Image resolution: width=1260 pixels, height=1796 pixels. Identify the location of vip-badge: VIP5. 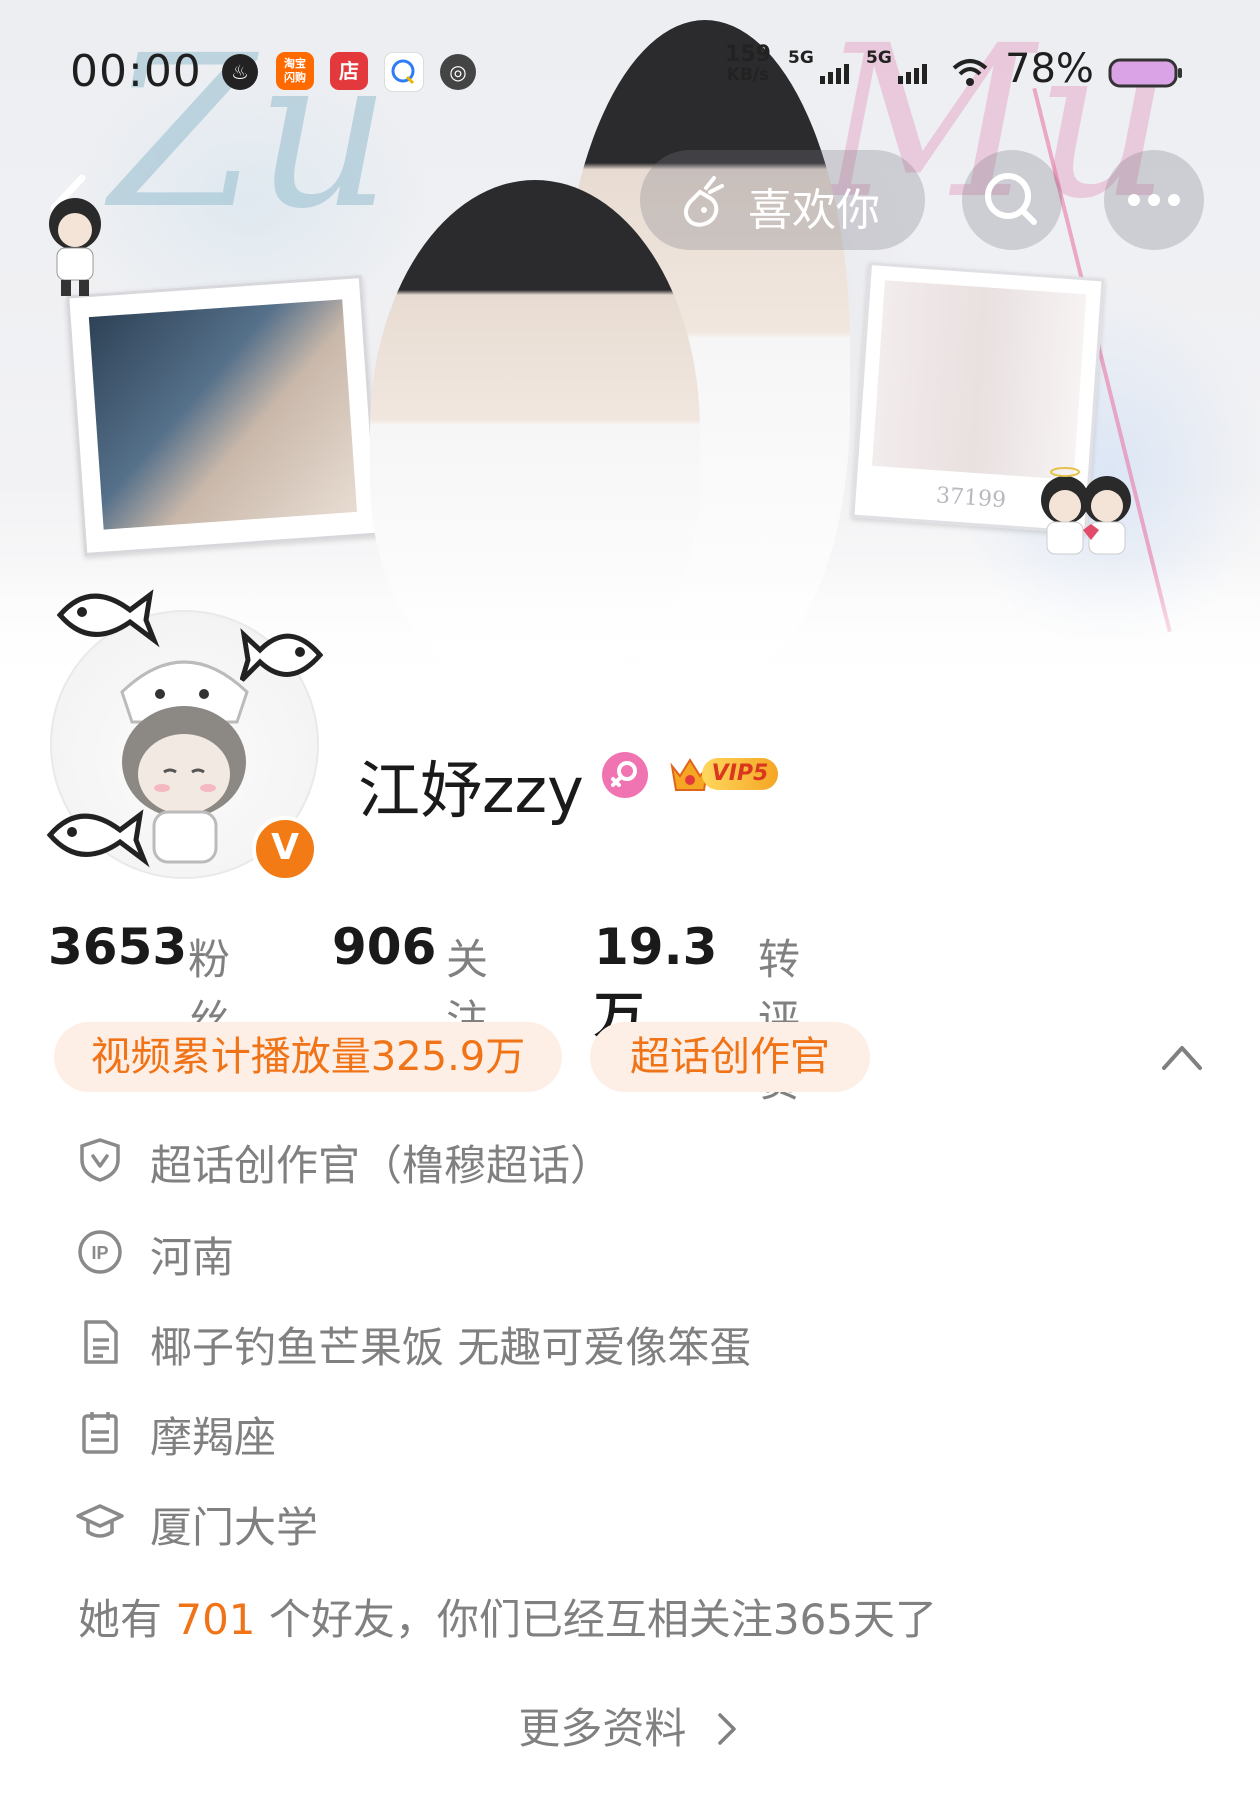
(724, 774).